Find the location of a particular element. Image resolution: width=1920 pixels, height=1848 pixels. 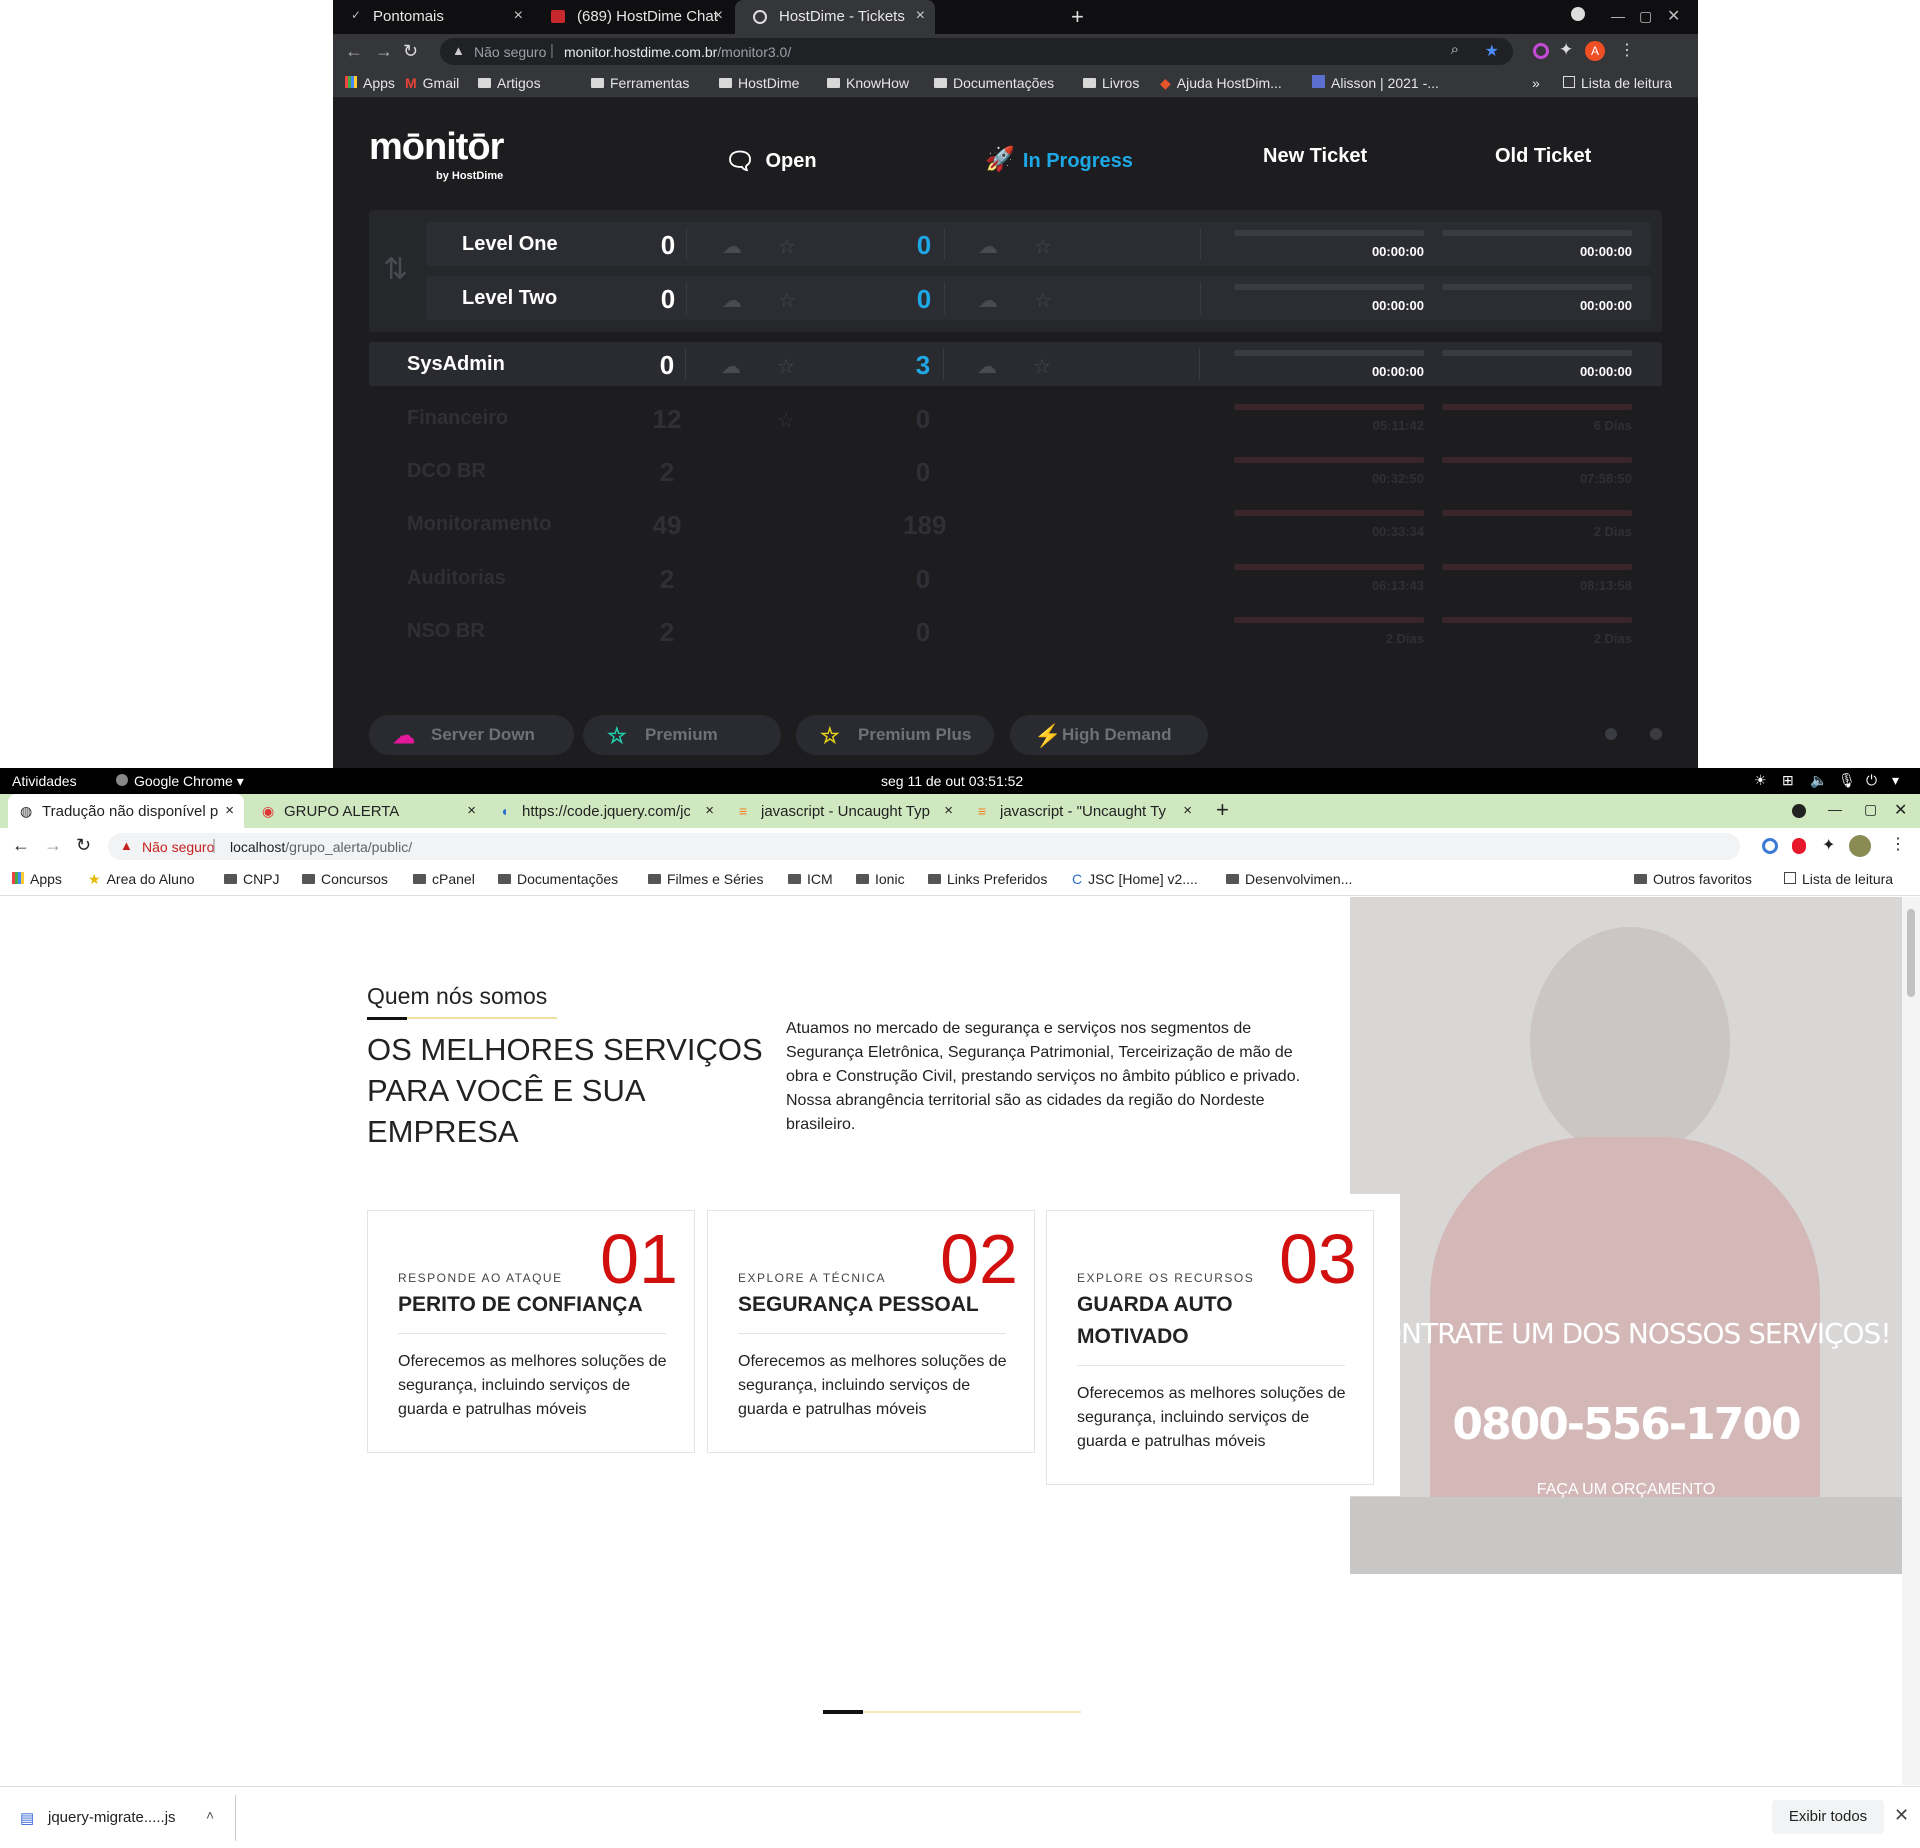

bookmark-filmes: Filmes e Séries is located at coordinates (705, 879).